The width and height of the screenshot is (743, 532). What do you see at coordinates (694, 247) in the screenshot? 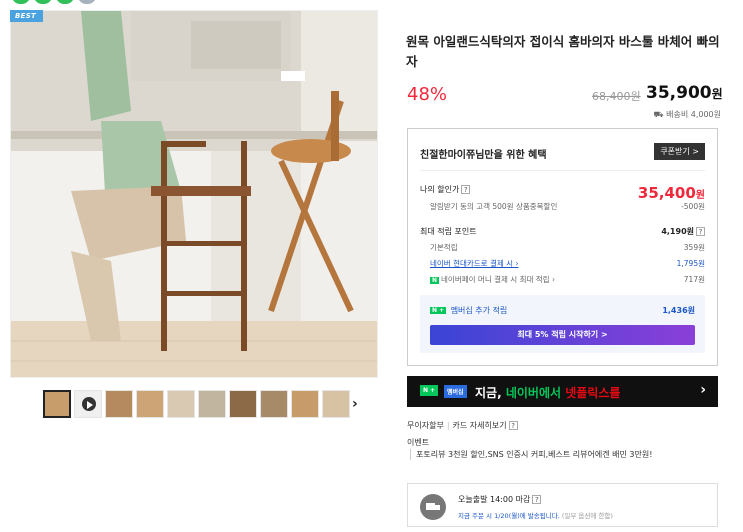
I see `basic-points-value: 359원` at bounding box center [694, 247].